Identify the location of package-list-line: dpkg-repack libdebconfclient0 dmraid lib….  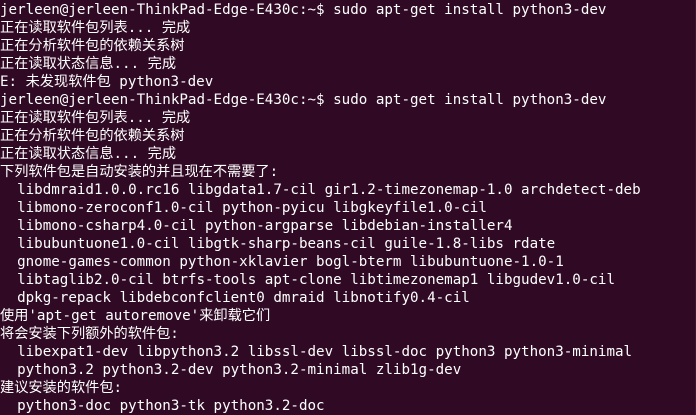
(235, 298).